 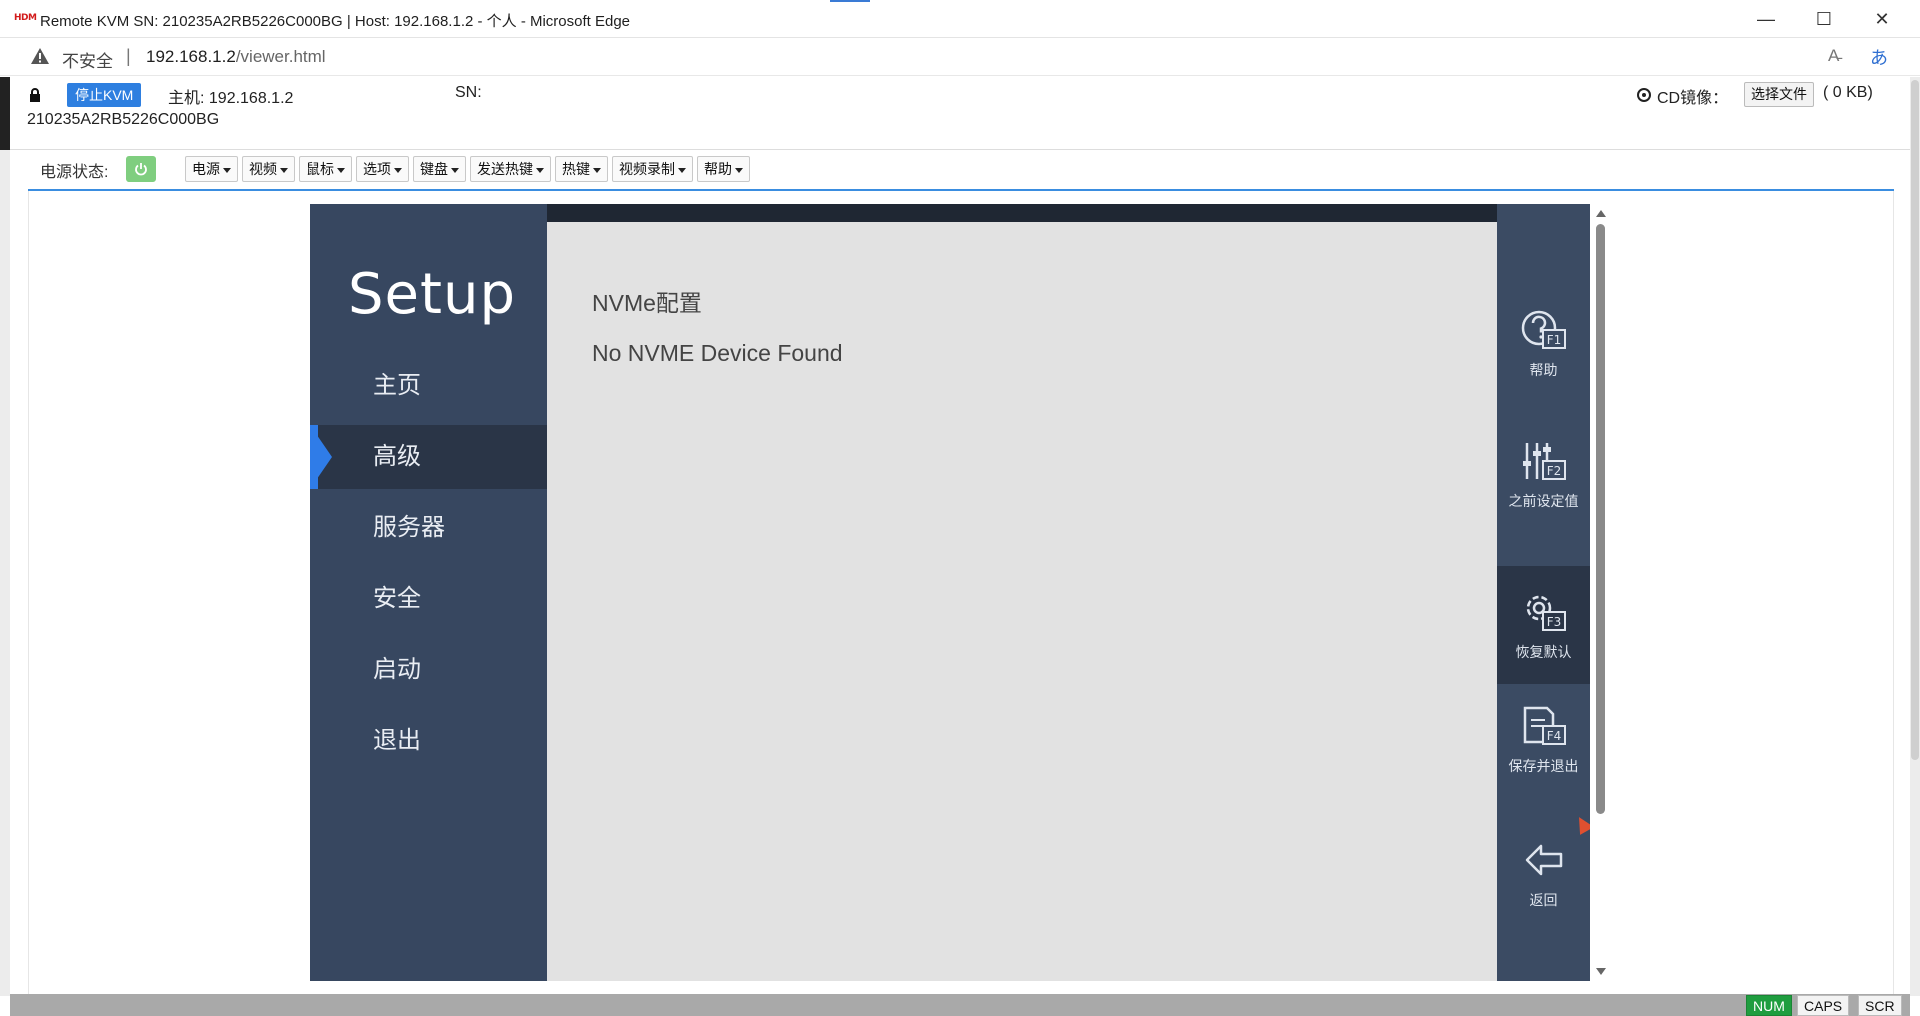 What do you see at coordinates (1543, 766) in the screenshot?
I see `f4-label: 保存并退出` at bounding box center [1543, 766].